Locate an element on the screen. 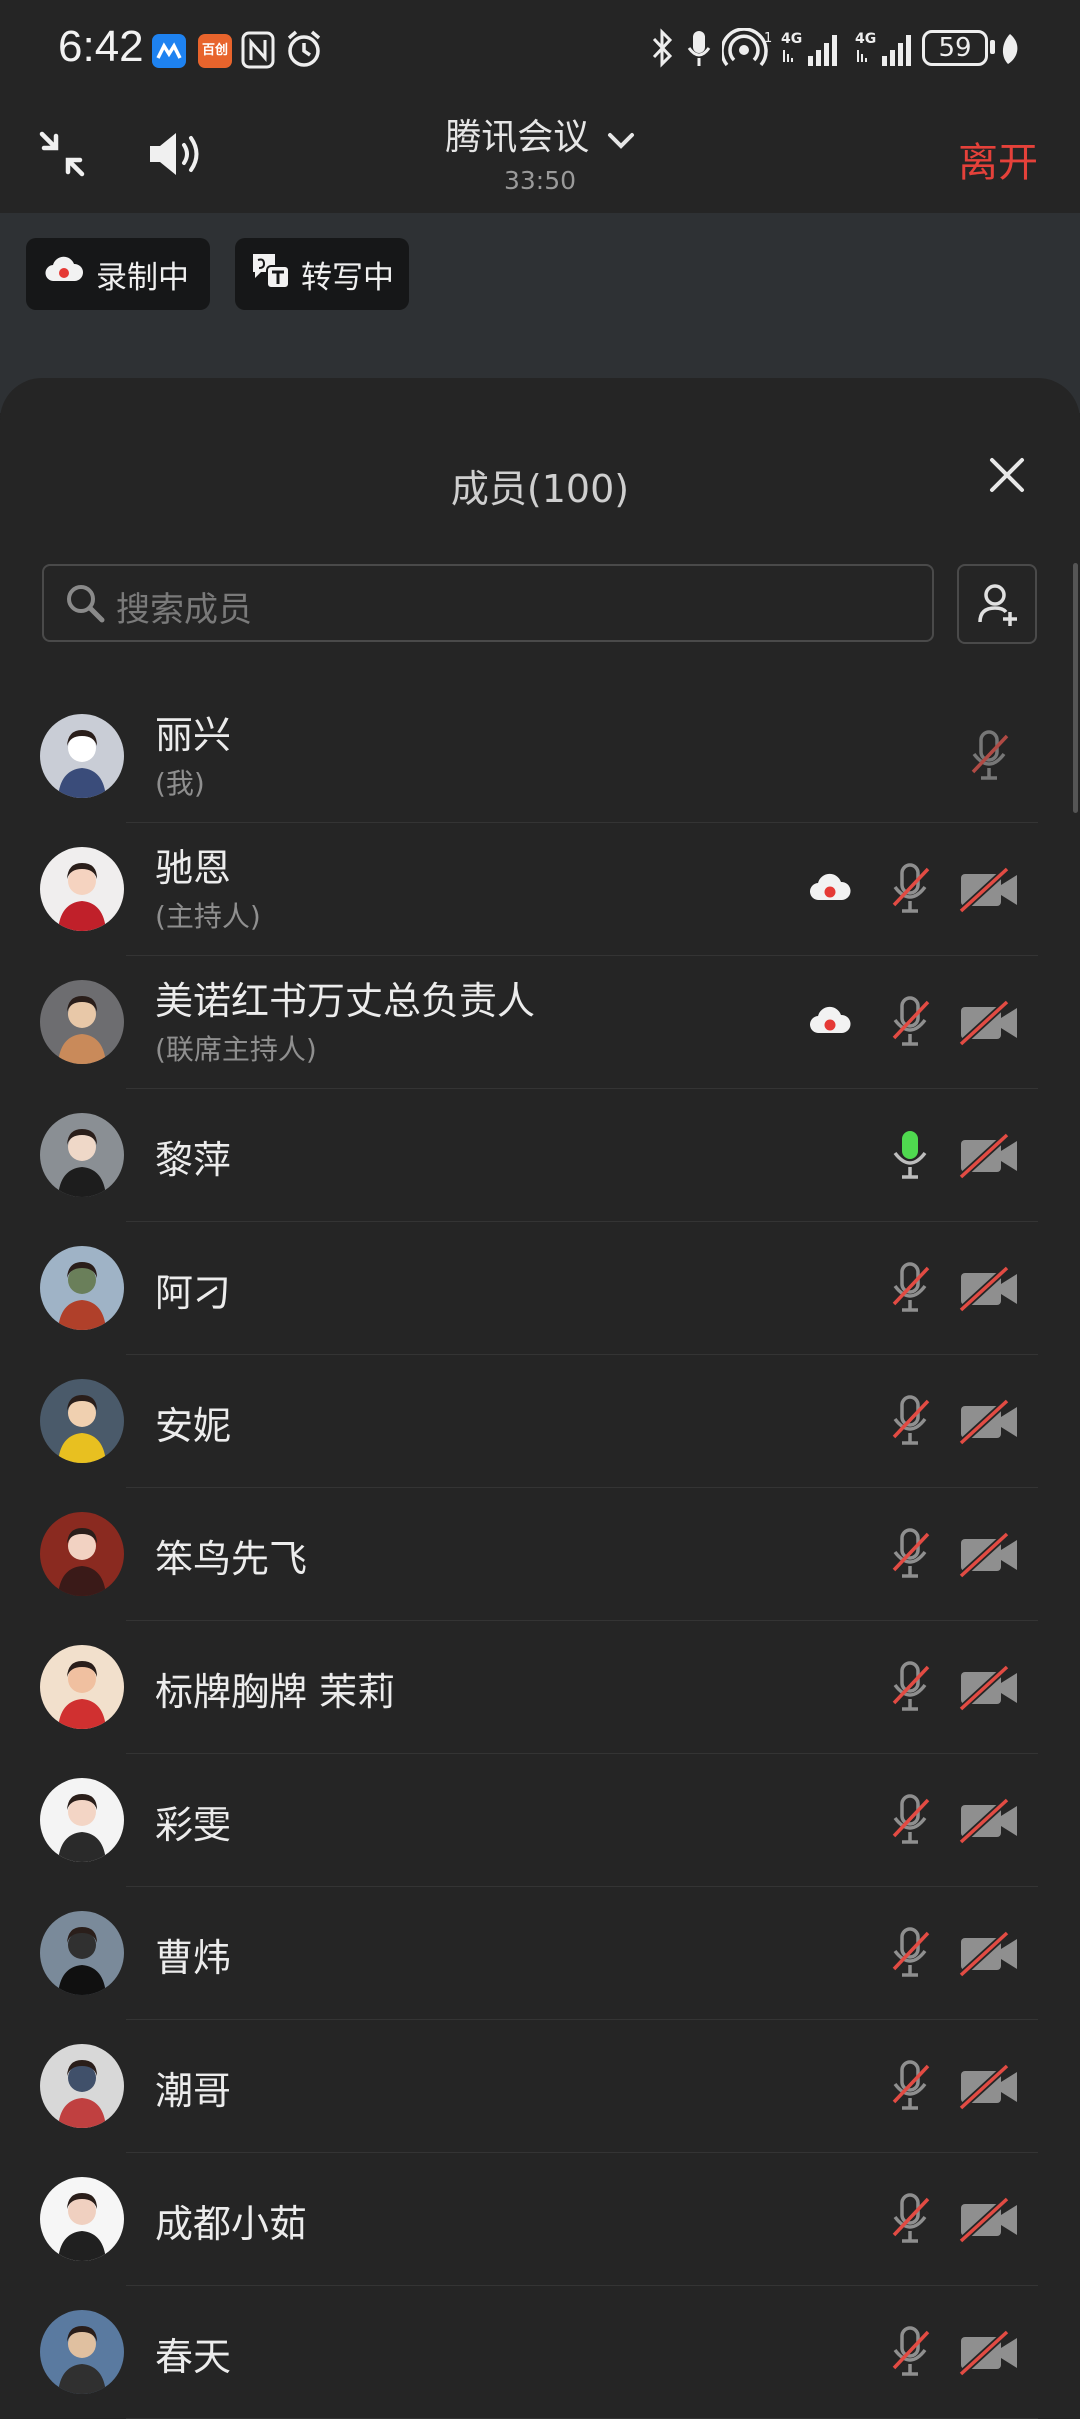 This screenshot has width=1080, height=2419. nfc-icon is located at coordinates (258, 52).